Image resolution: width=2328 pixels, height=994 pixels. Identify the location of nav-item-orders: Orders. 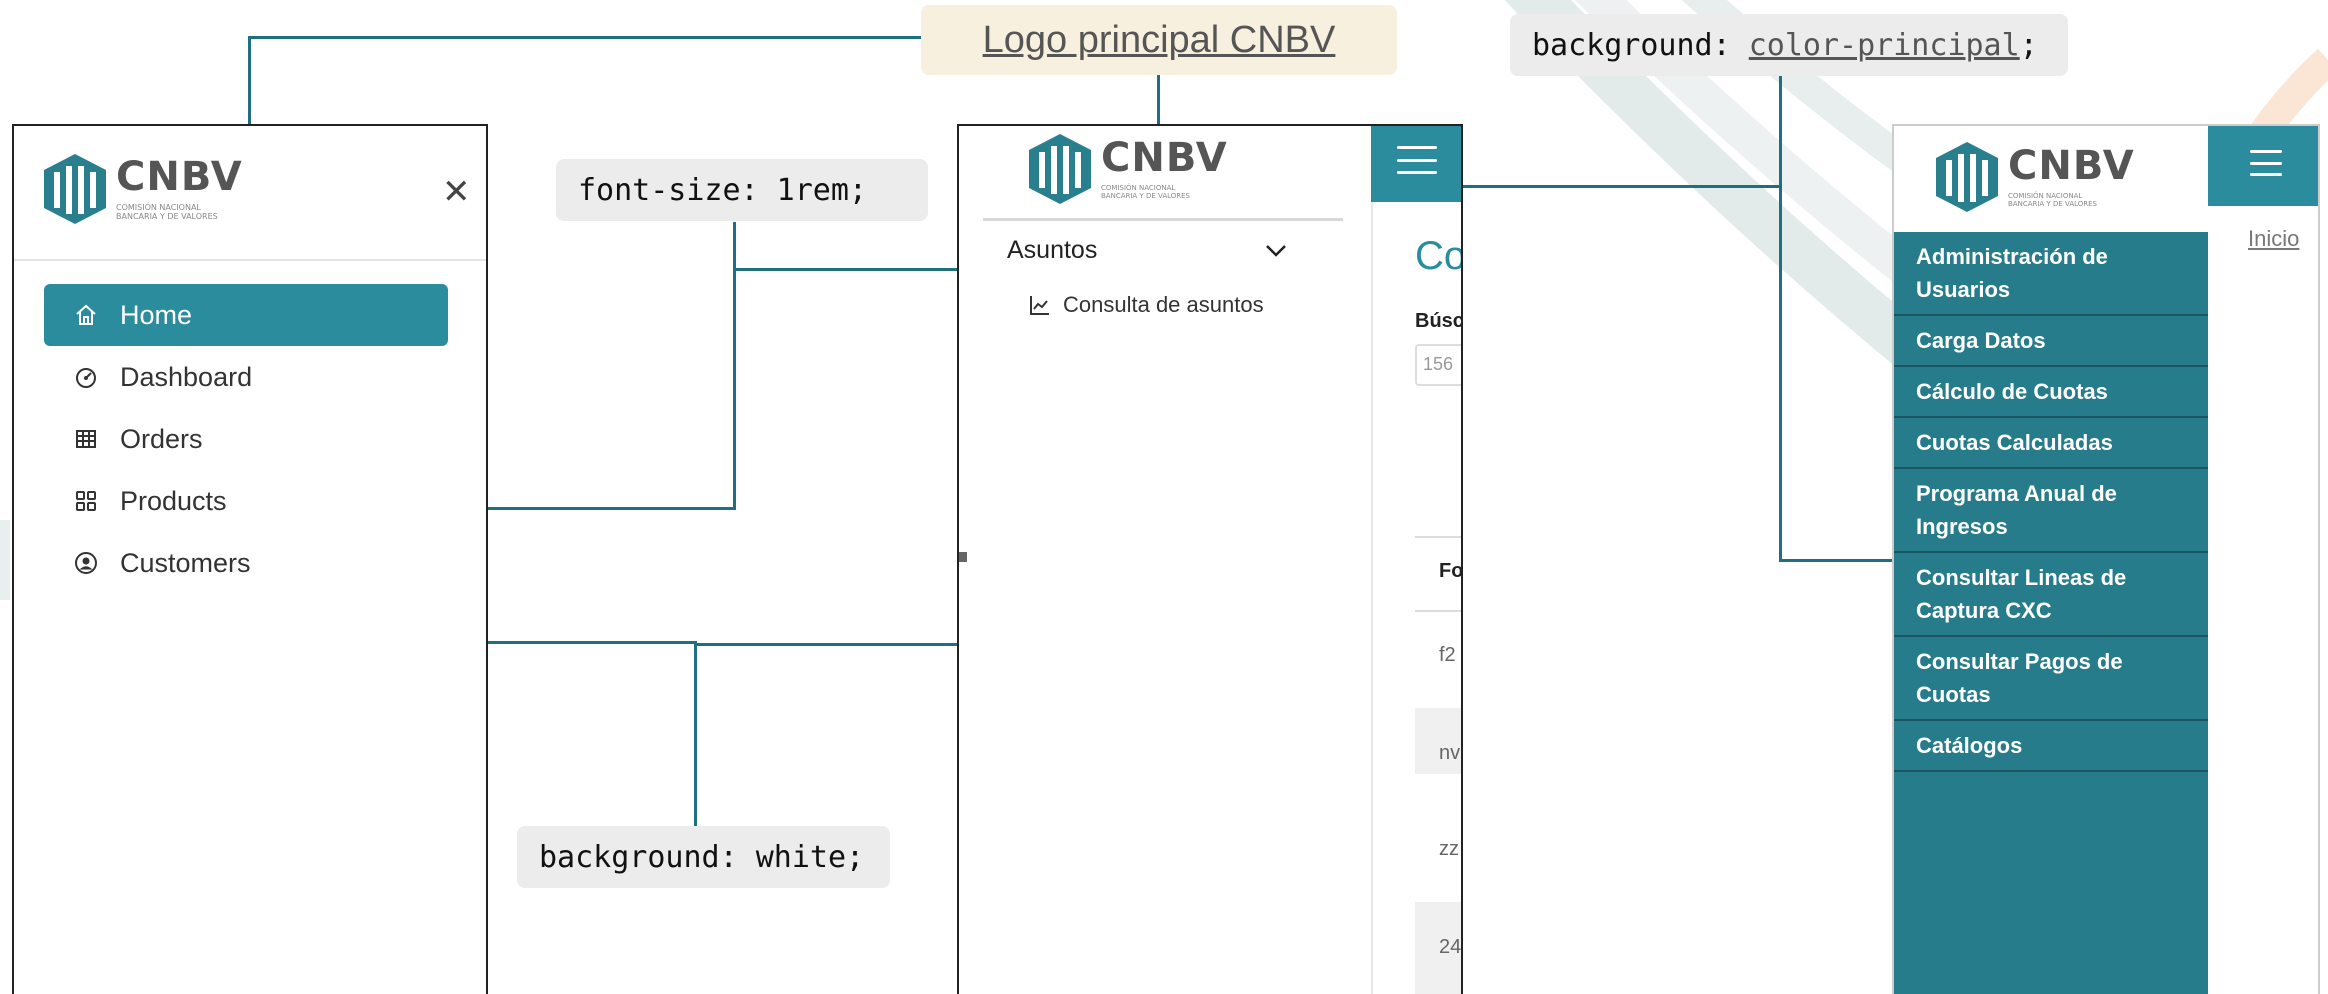
(246, 439).